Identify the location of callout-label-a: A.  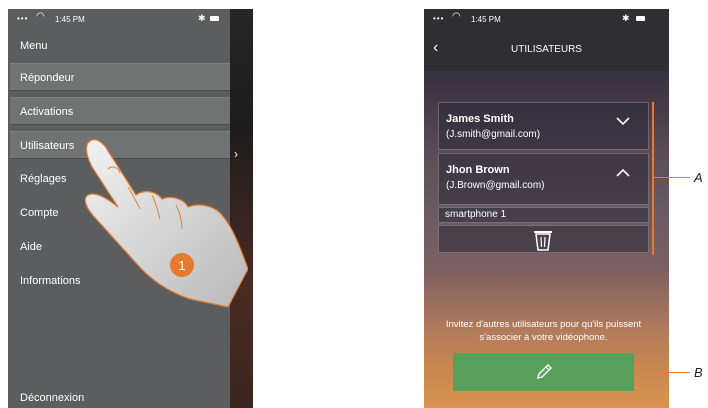
(698, 177).